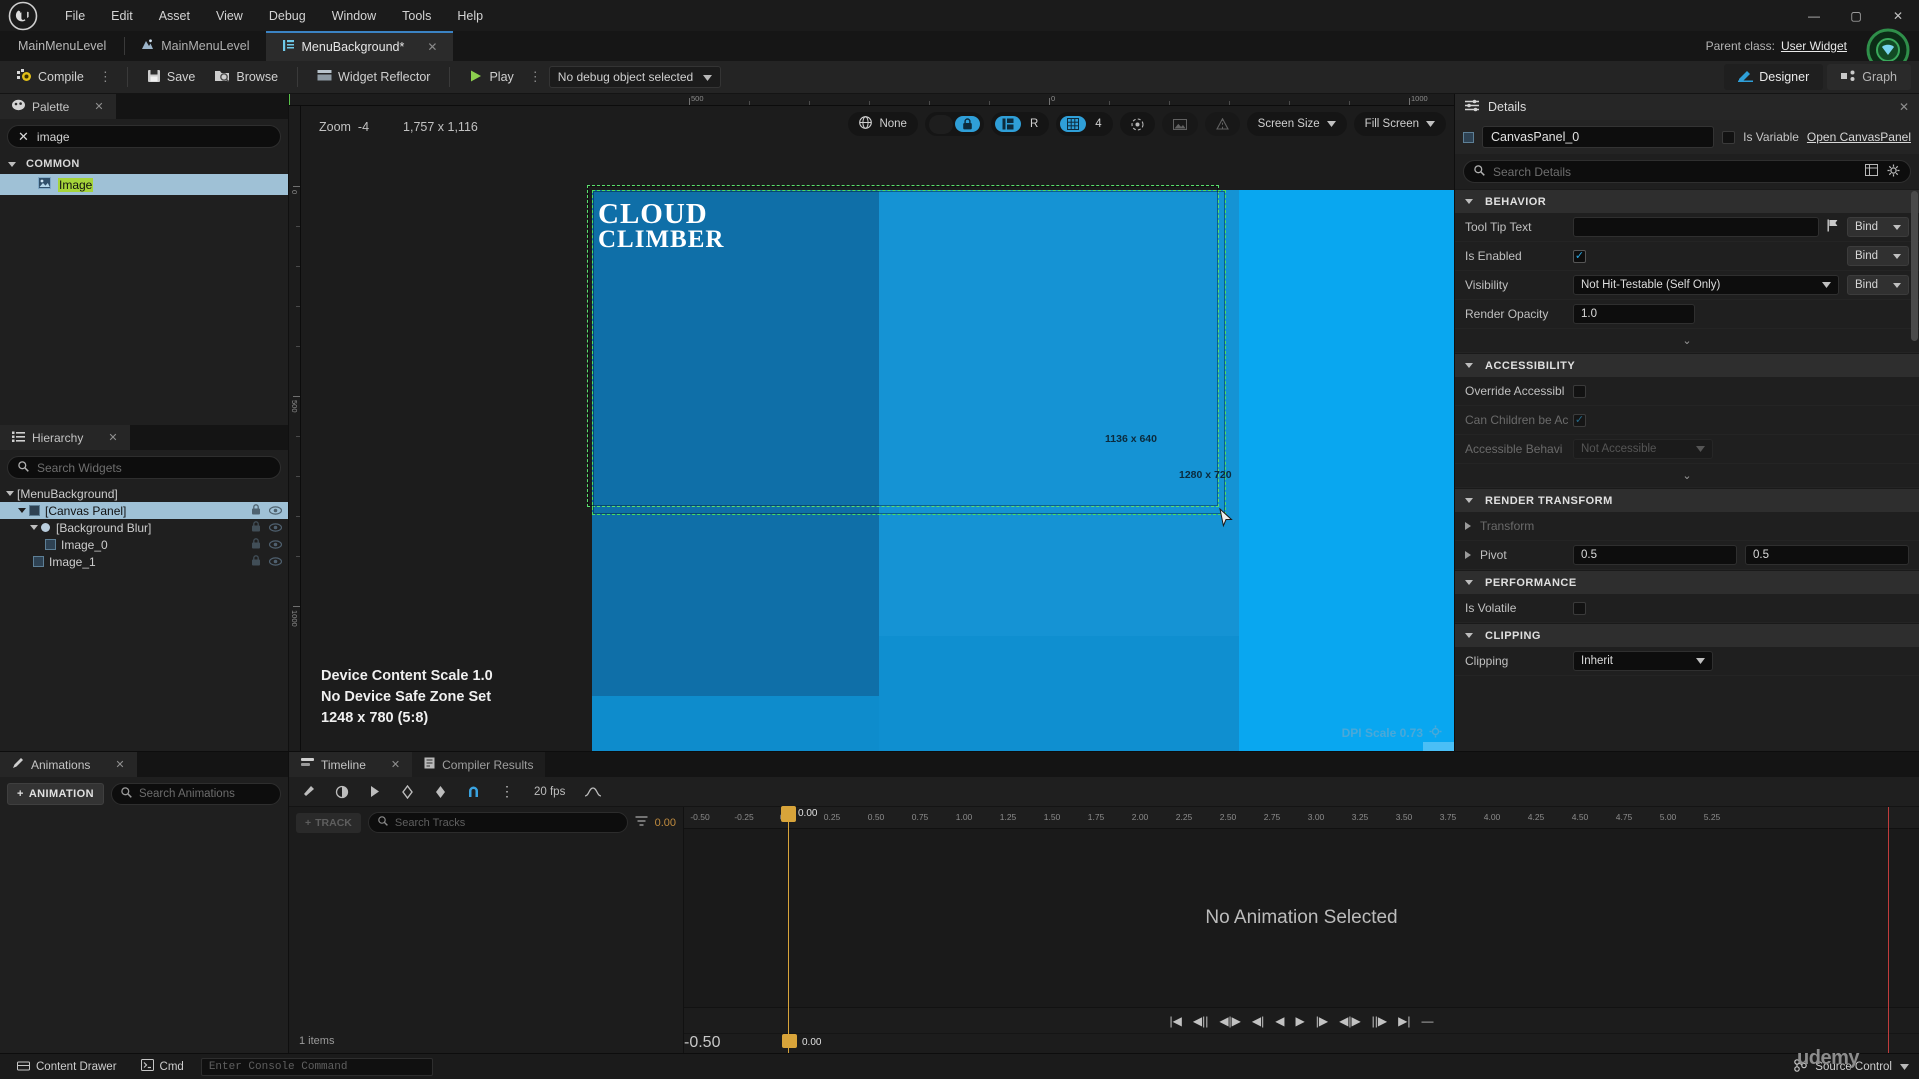 The image size is (1919, 1079). Describe the element at coordinates (144, 467) in the screenshot. I see `hierarchy-search-input: Search Widgets` at that location.